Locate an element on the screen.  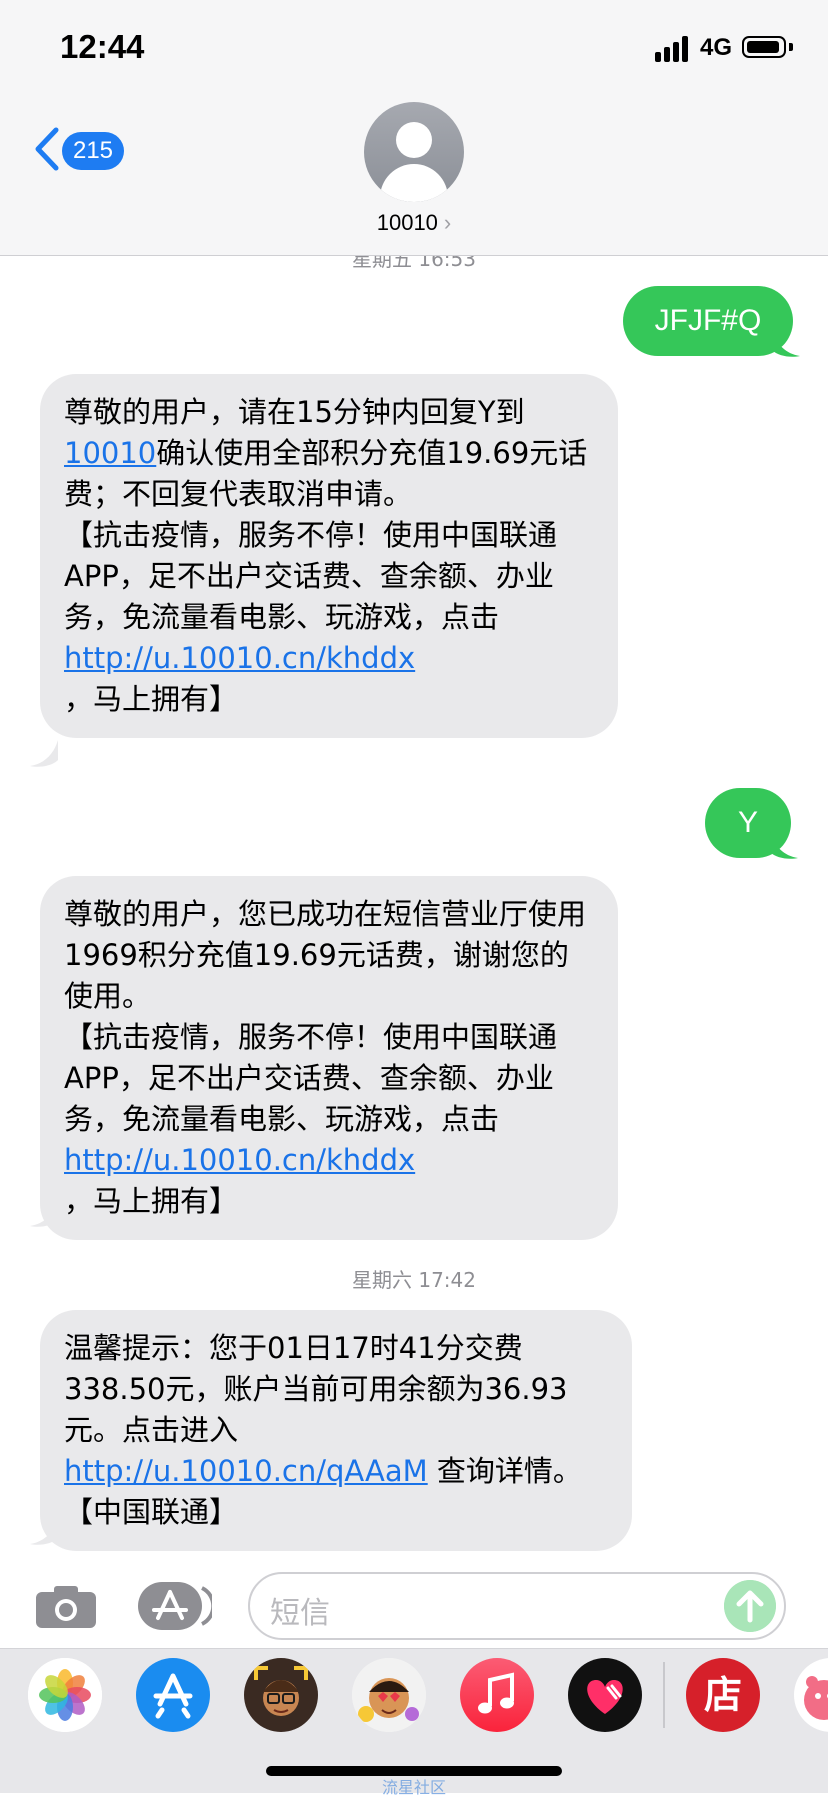
contact-avatar is located at coordinates (414, 152).